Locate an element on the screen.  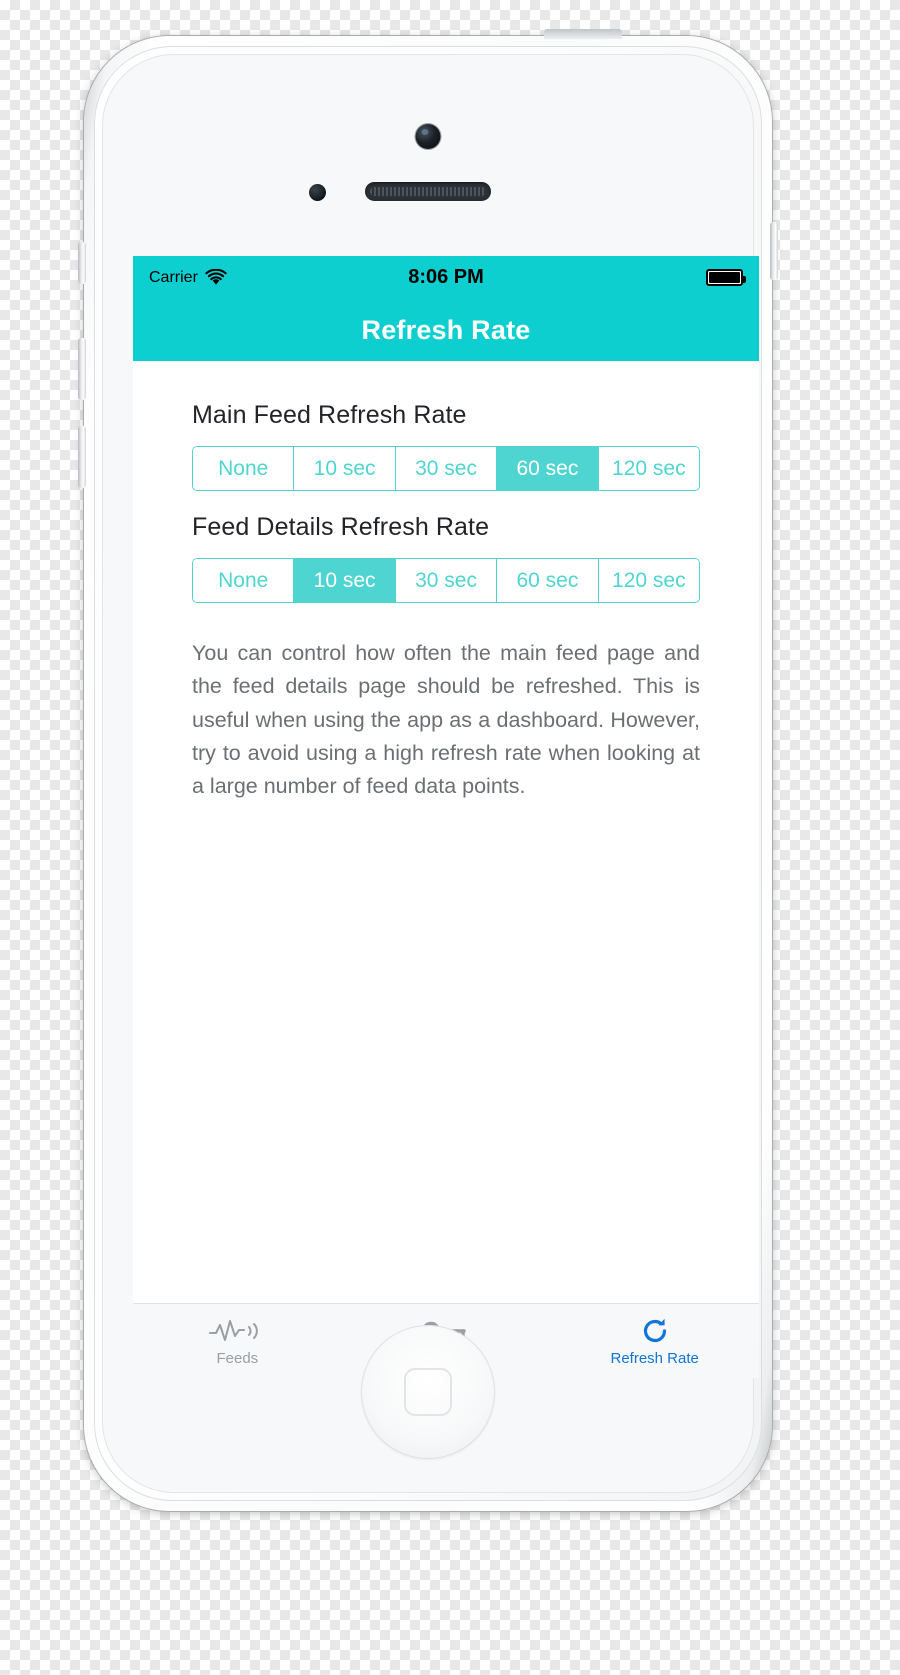
main-feed-refresh-segmented-control: None 10 sec 30 sec 60 sec 120 sec is located at coordinates (446, 468).